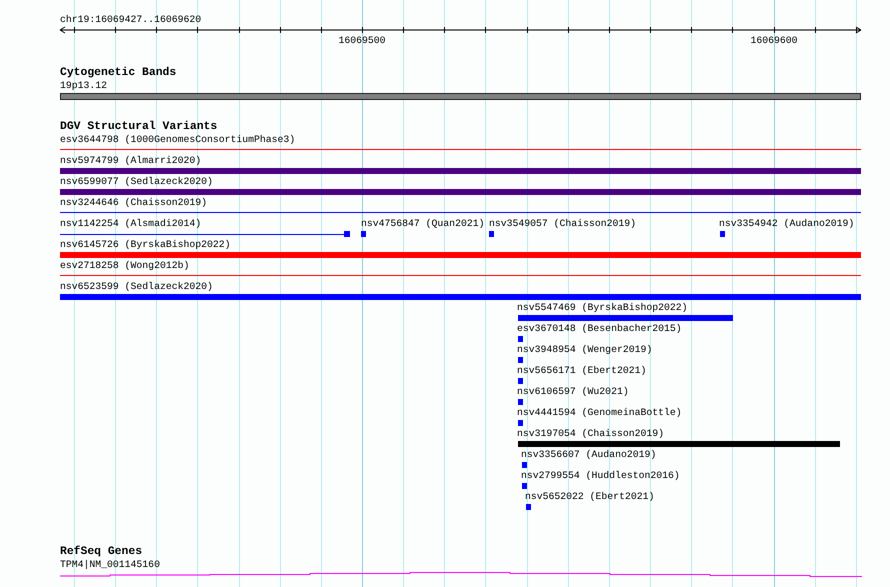  Describe the element at coordinates (118, 73) in the screenshot. I see `track-title: Cytogenetic Bands` at that location.